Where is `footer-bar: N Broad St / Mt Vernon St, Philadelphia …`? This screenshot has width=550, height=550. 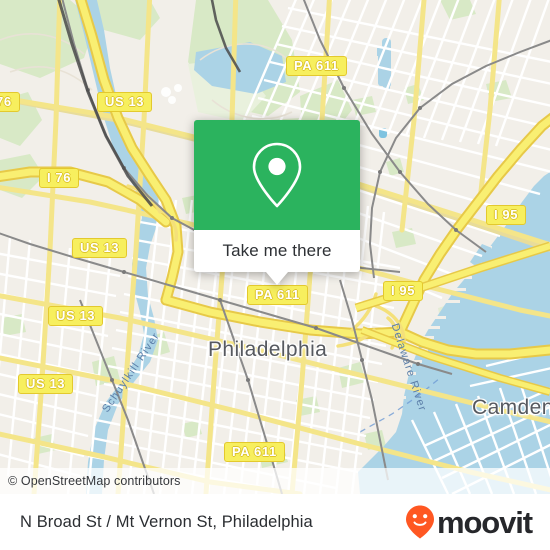
footer-bar: N Broad St / Mt Vernon St, Philadelphia … is located at coordinates (275, 522).